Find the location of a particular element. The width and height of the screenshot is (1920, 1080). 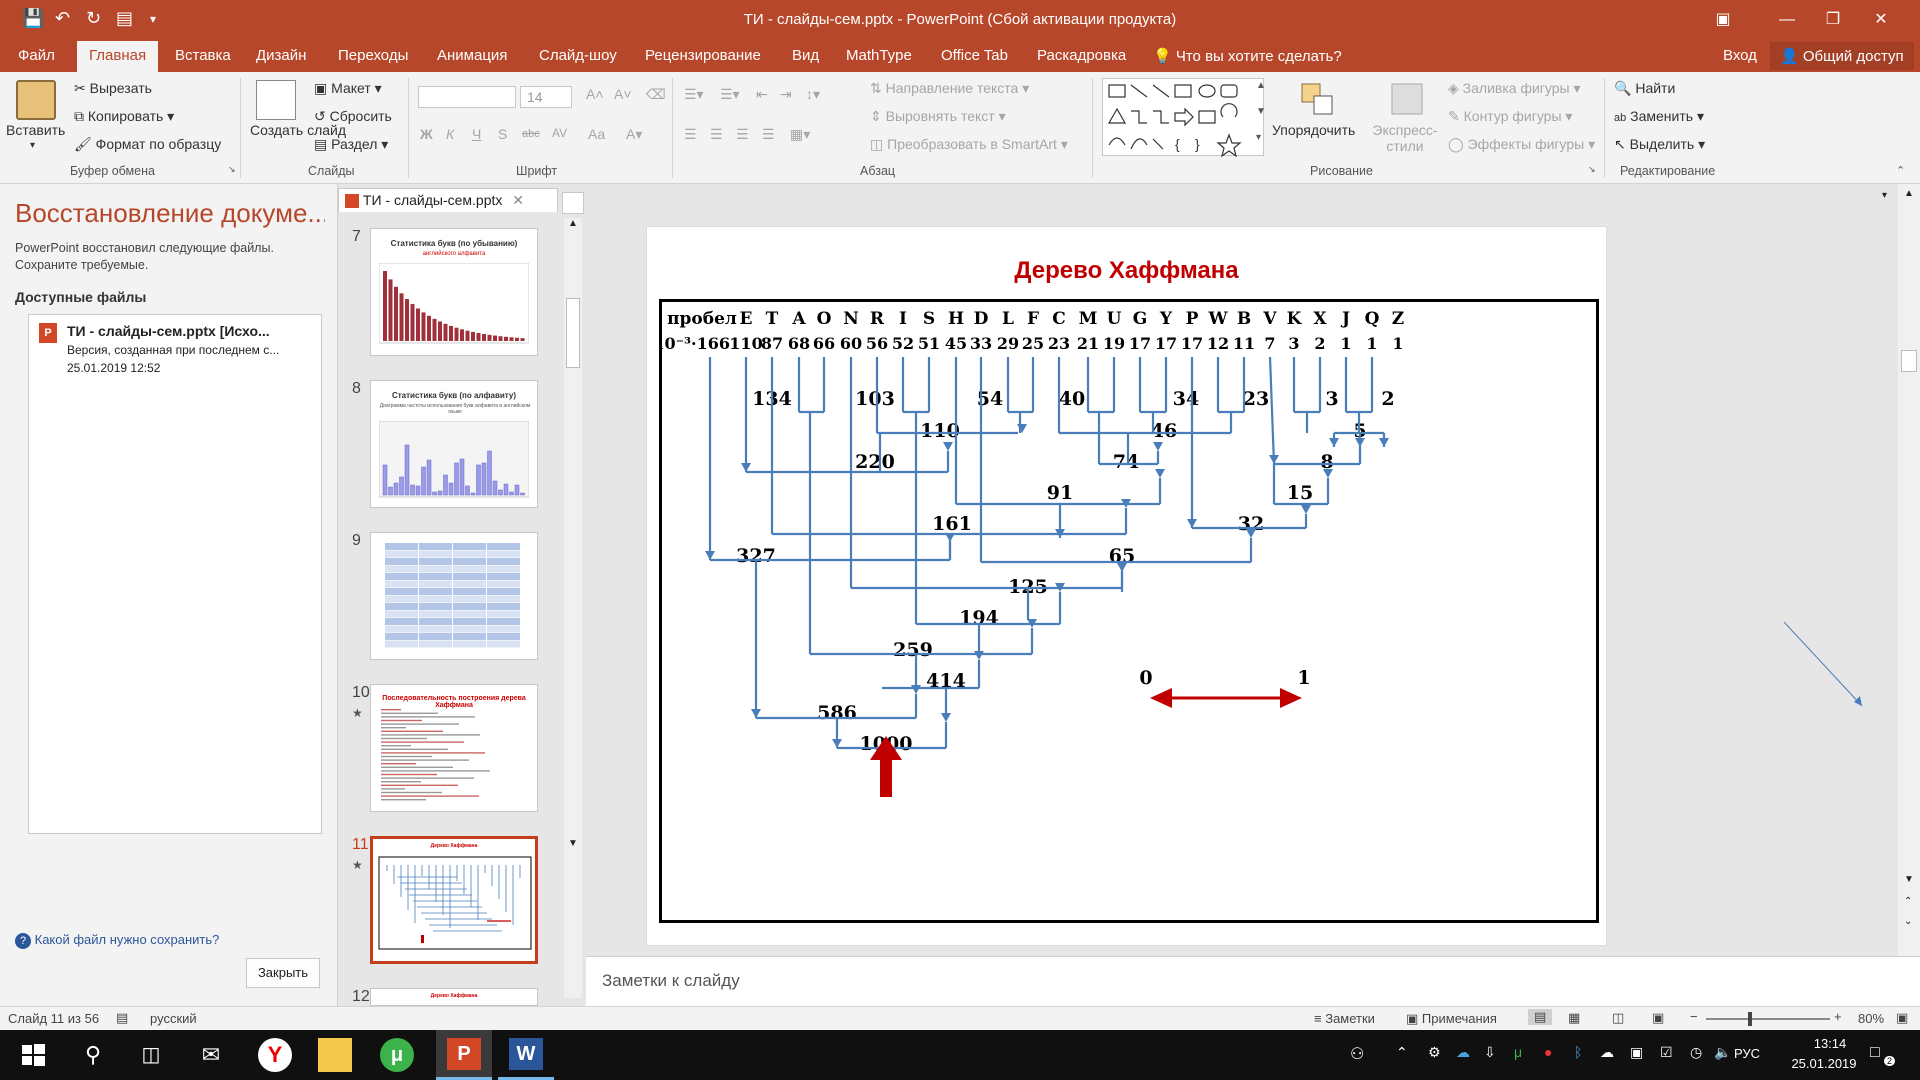

notes-pane: Заметки к слайду is located at coordinates (1253, 981).